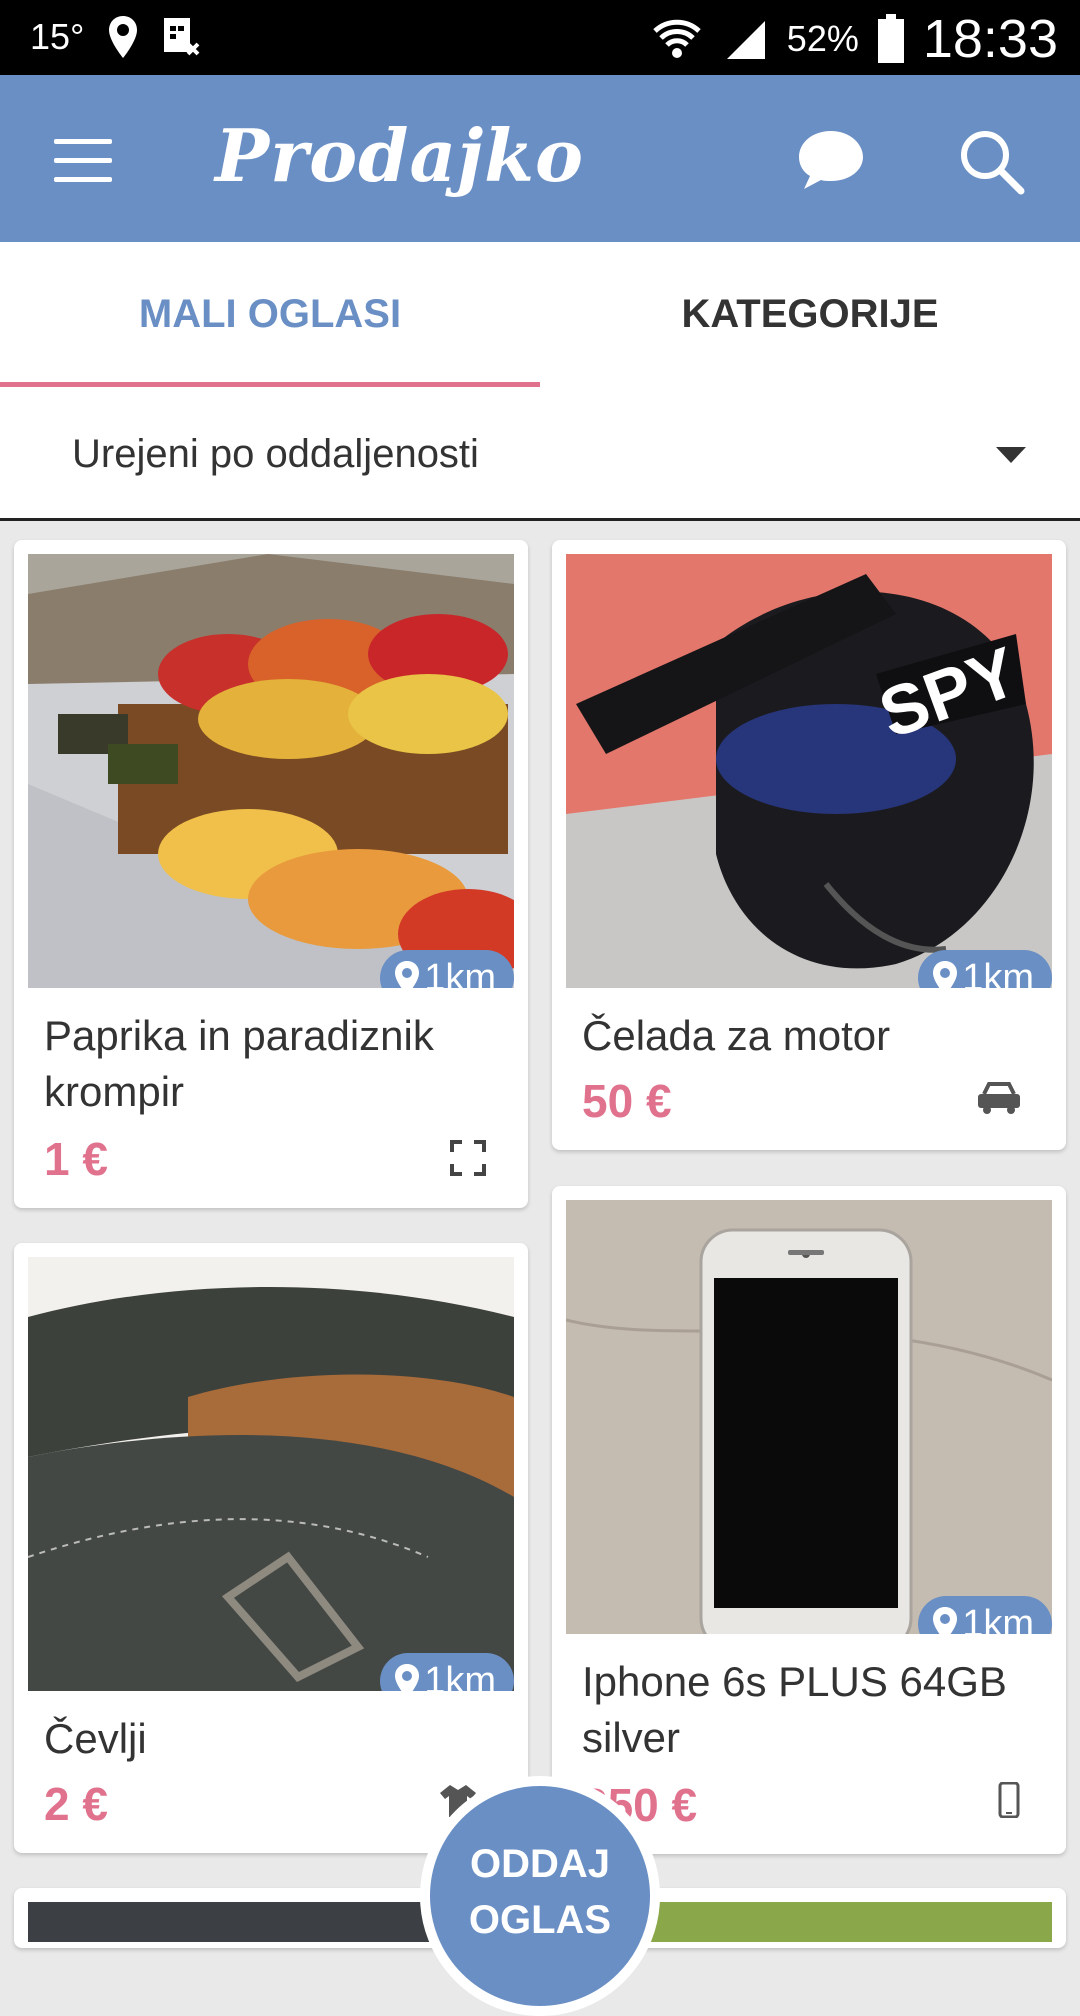  I want to click on listing-price: 1 €, so click(76, 1159).